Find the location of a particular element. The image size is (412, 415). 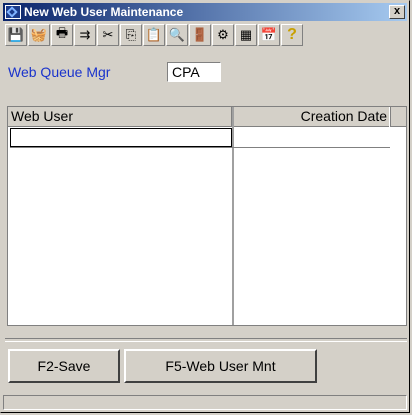

save-button: F2-Save is located at coordinates (64, 366).